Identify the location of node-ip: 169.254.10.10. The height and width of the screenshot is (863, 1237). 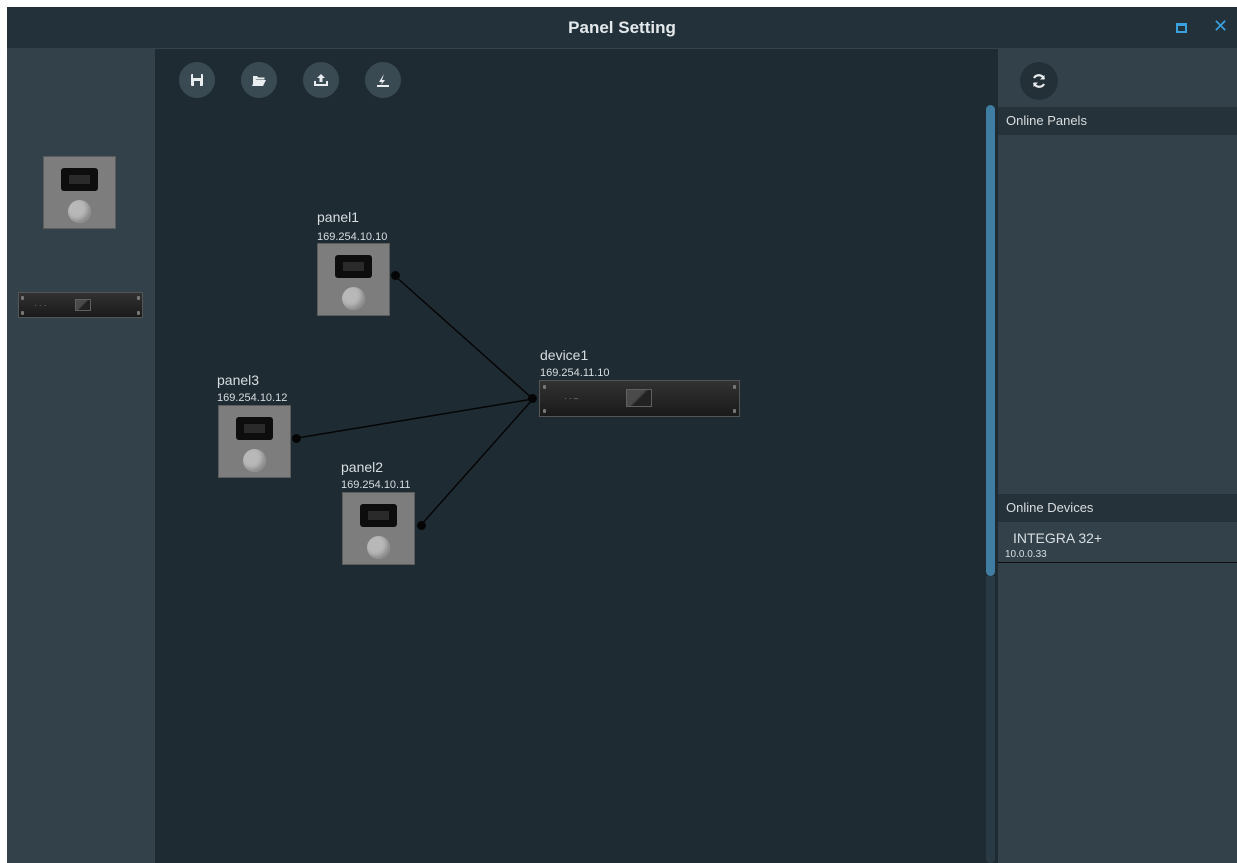
(352, 237).